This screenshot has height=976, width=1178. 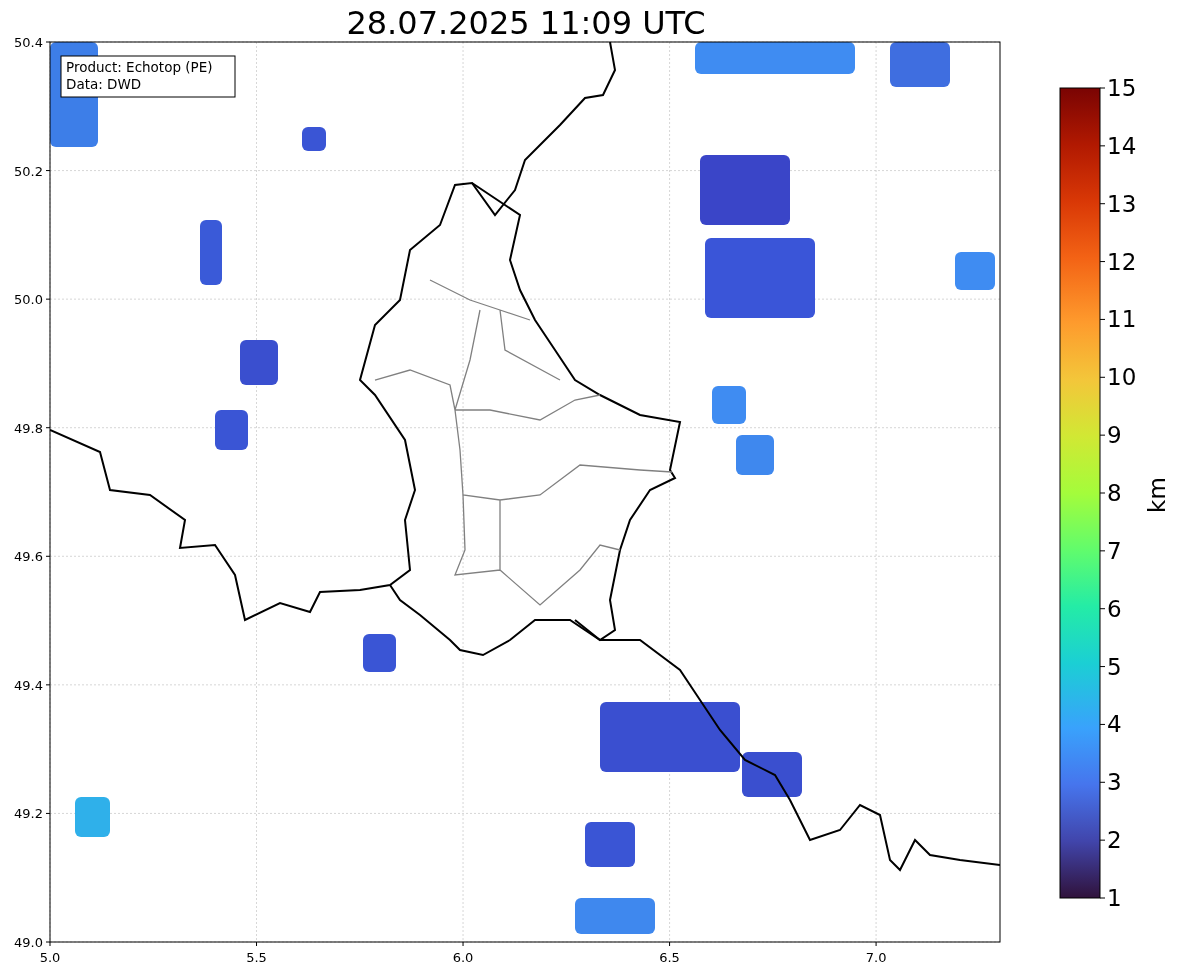 I want to click on colorbar-tick-label: 13, so click(x=1122, y=203).